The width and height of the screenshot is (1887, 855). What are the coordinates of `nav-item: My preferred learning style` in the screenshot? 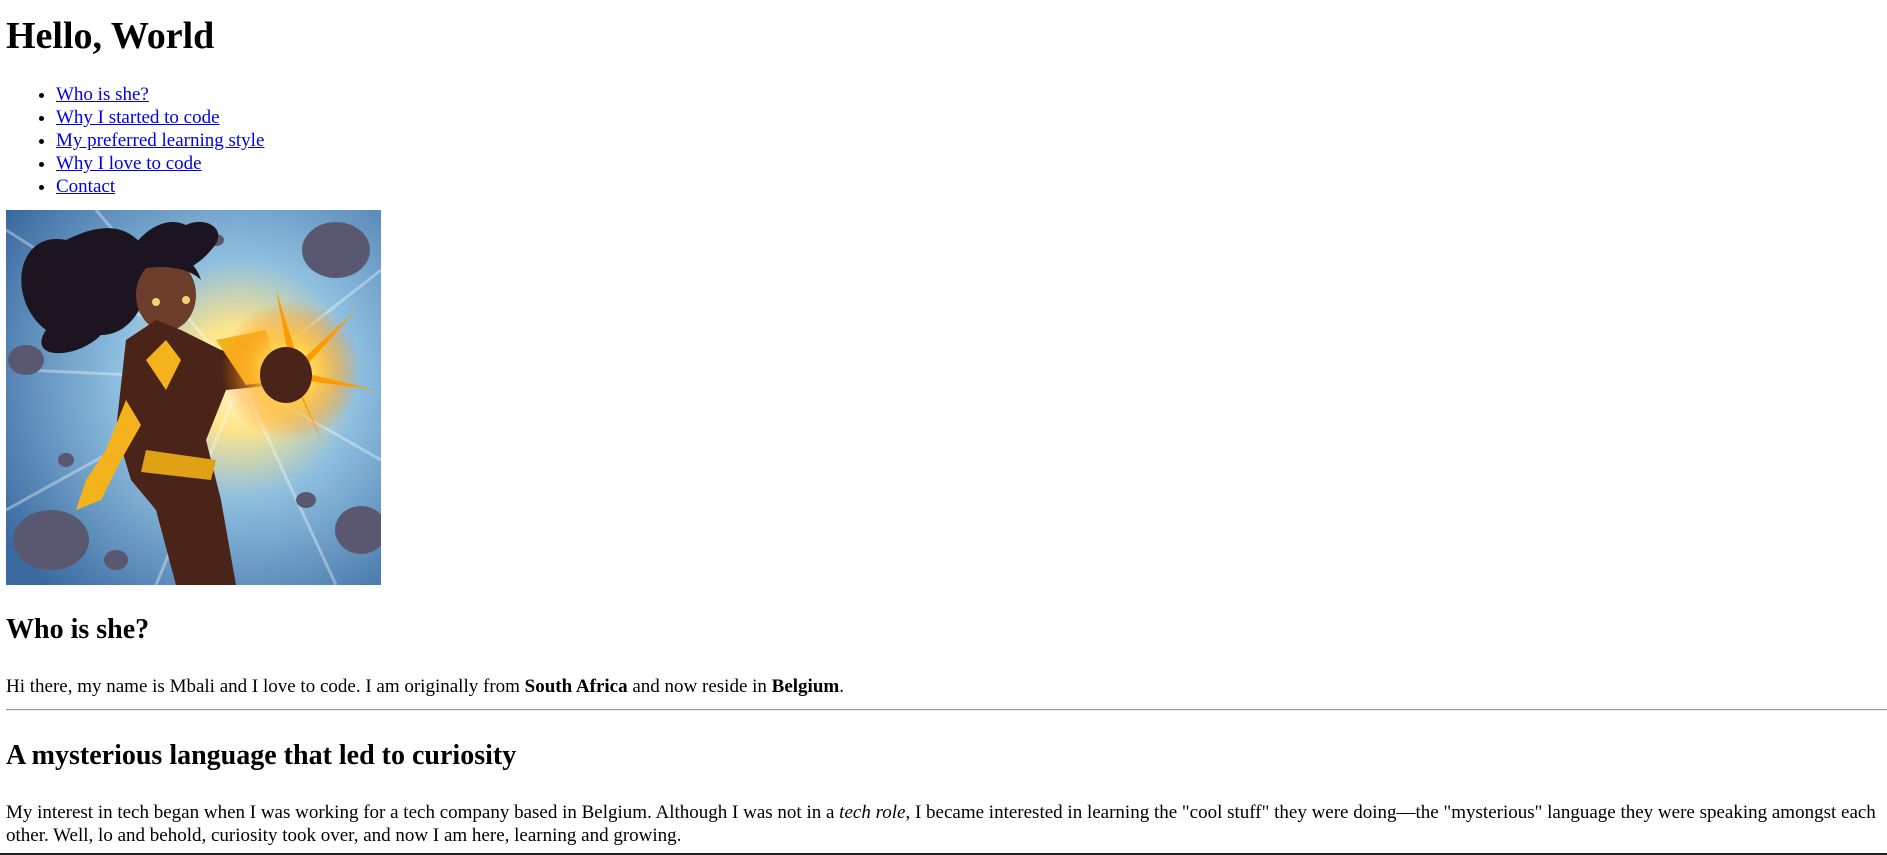 It's located at (968, 140).